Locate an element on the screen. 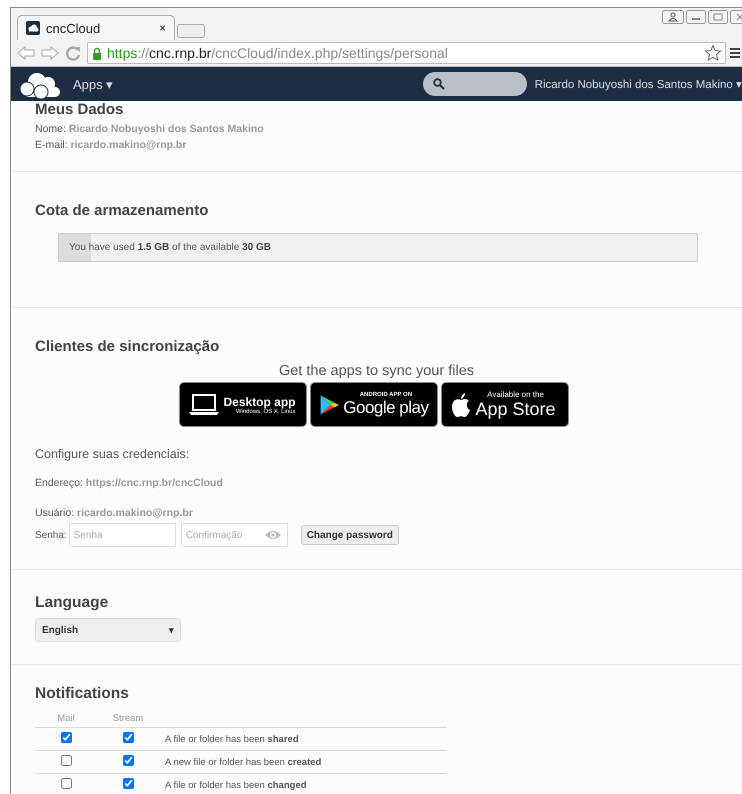 Image resolution: width=742 pixels, height=794 pixels. cloud-icon is located at coordinates (33, 28).